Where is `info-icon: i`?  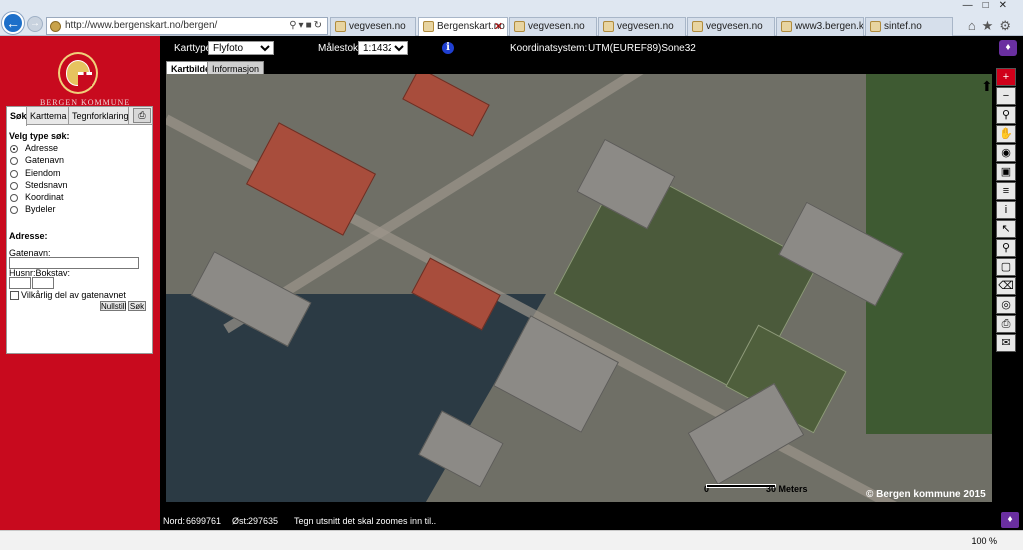
info-icon: i is located at coordinates (448, 48).